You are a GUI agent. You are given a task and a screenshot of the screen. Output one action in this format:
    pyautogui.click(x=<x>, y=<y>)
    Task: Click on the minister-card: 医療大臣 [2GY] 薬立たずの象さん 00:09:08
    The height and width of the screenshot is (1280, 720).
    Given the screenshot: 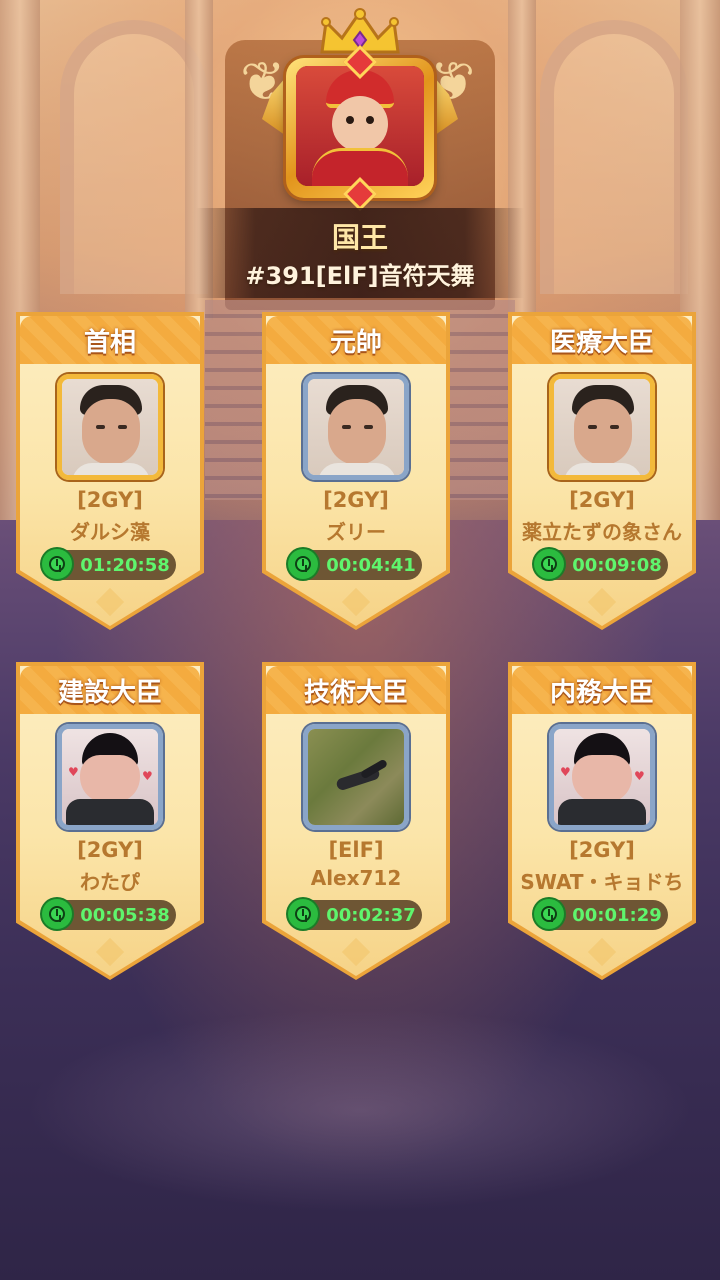 What is the action you would take?
    pyautogui.click(x=602, y=471)
    